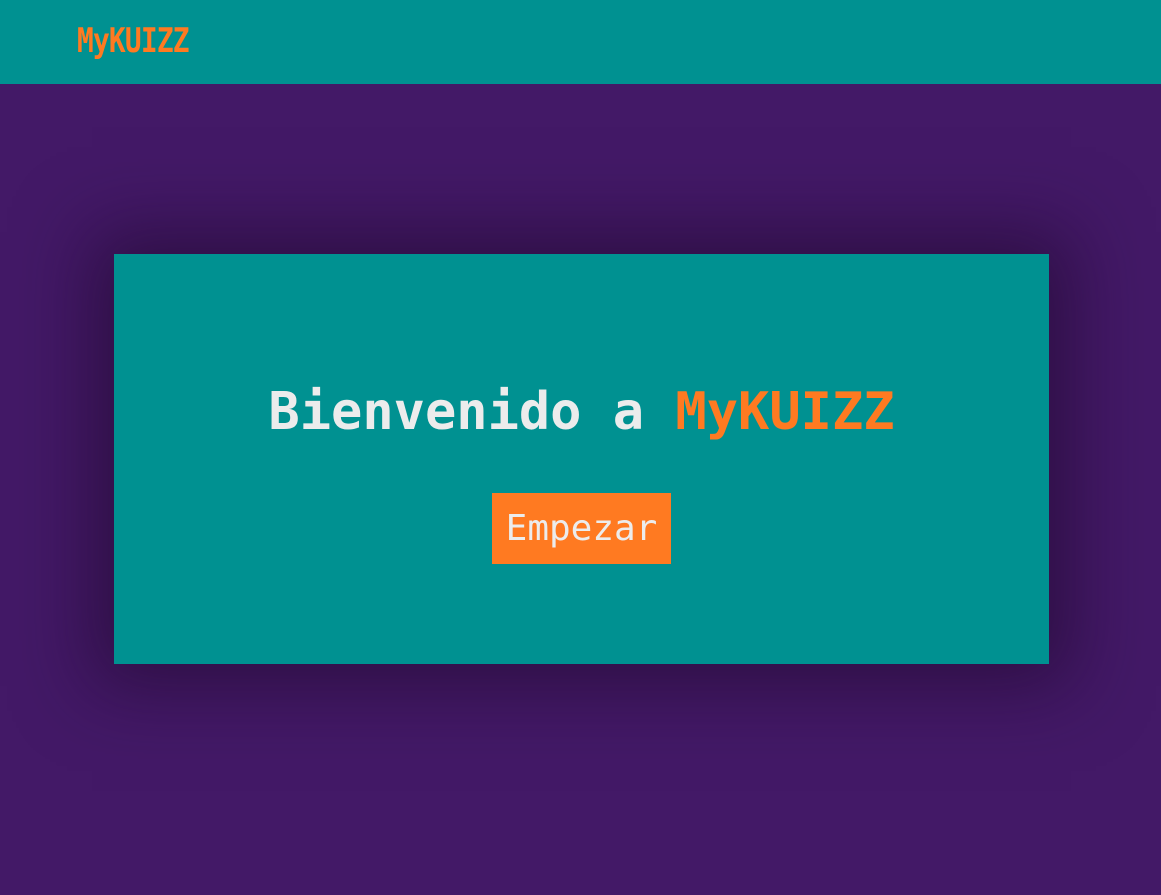 This screenshot has height=895, width=1161. I want to click on welcome-heading: Bienvenido a MyKUIZZ, so click(581, 412).